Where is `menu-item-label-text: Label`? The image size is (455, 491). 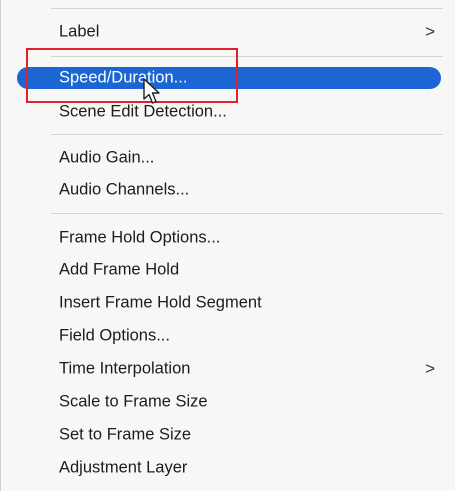
menu-item-label-text: Label is located at coordinates (79, 31).